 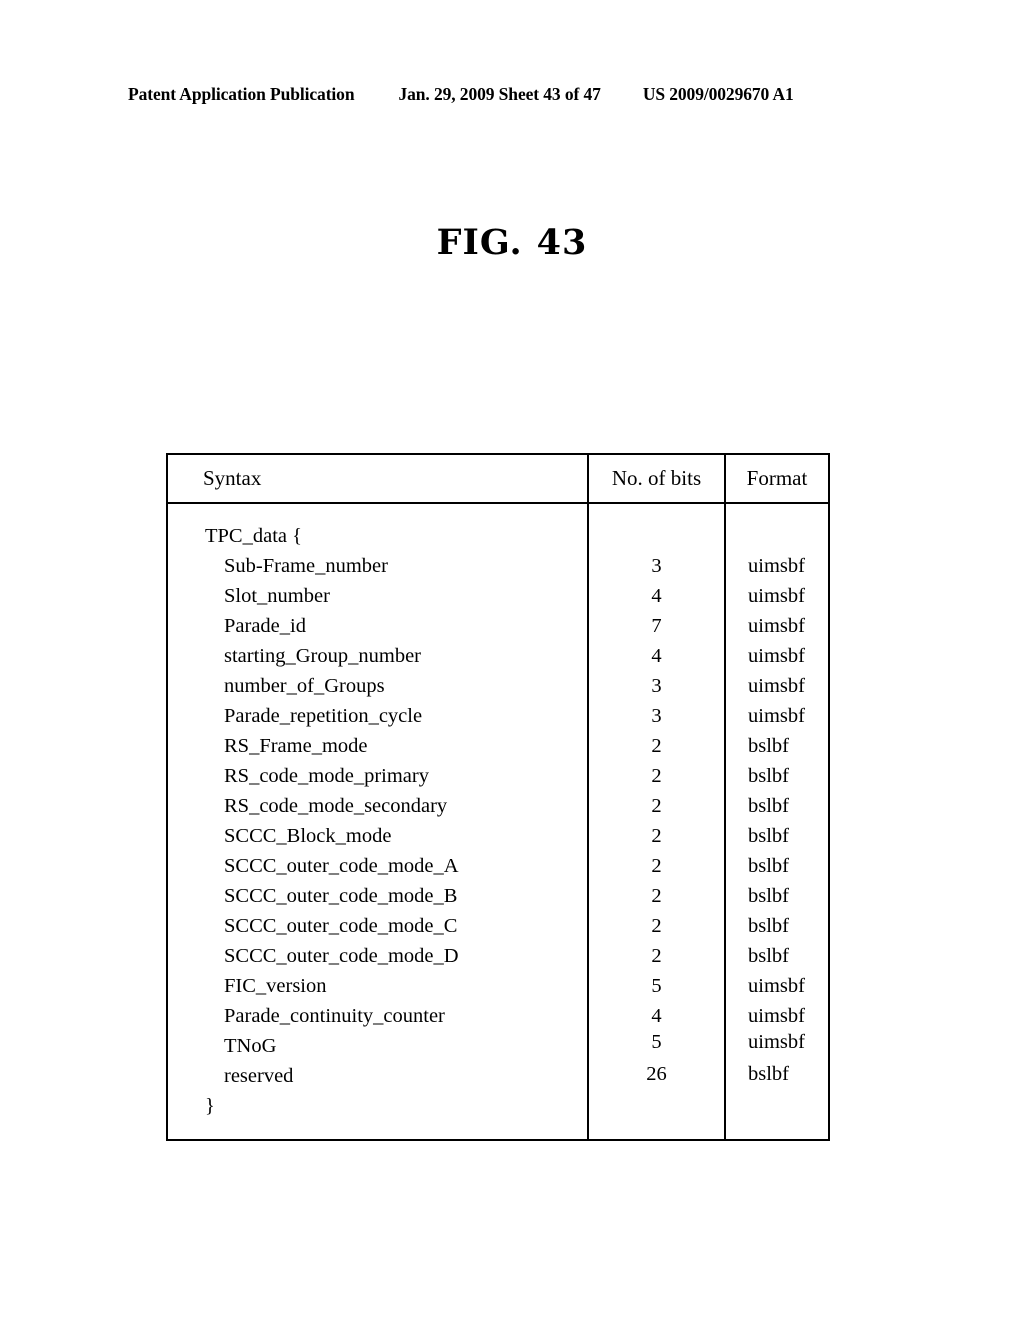 I want to click on header-cell-format: Format, so click(x=776, y=478).